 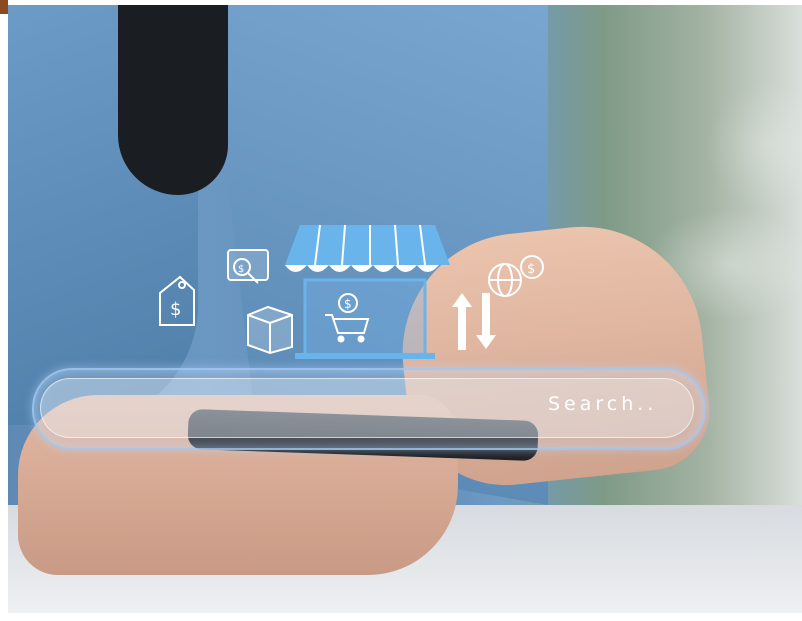 What do you see at coordinates (516, 276) in the screenshot?
I see `globe-dollar-icon: $` at bounding box center [516, 276].